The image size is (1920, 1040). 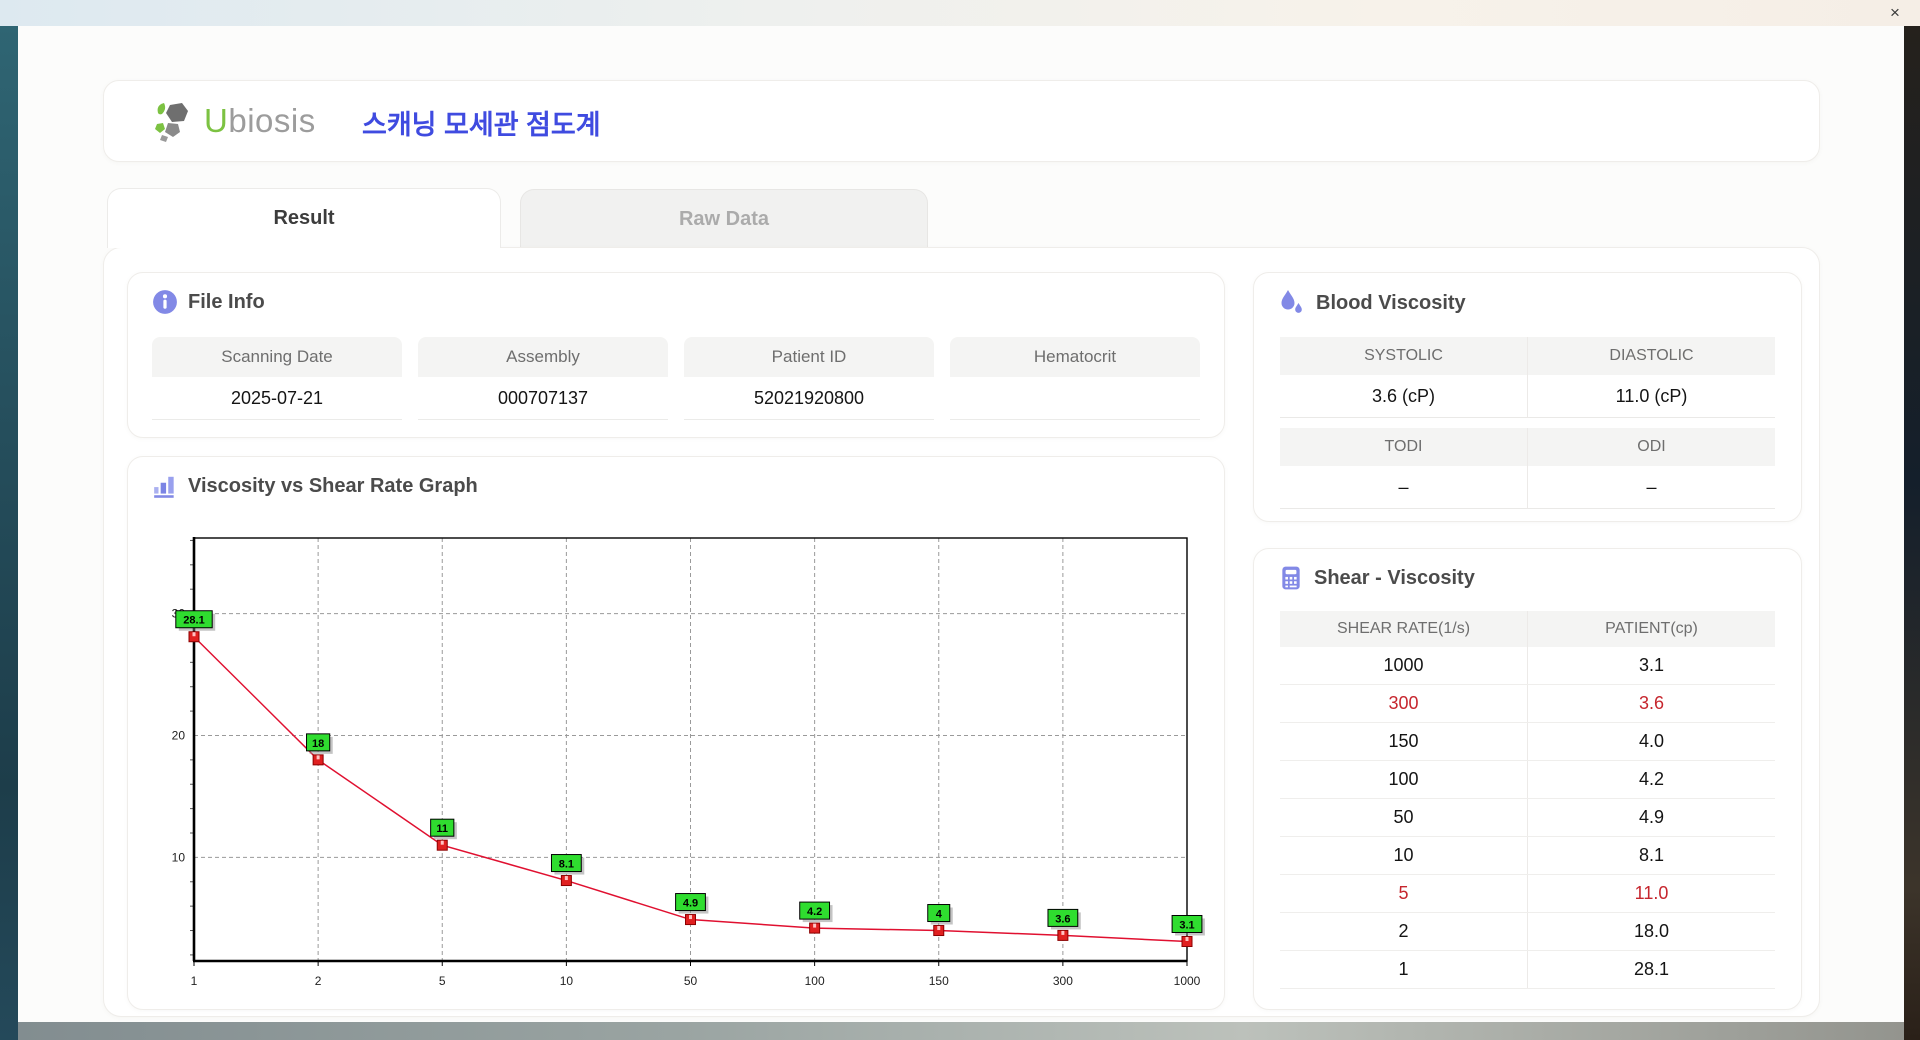 What do you see at coordinates (1403, 487) in the screenshot?
I see `todi-value: –` at bounding box center [1403, 487].